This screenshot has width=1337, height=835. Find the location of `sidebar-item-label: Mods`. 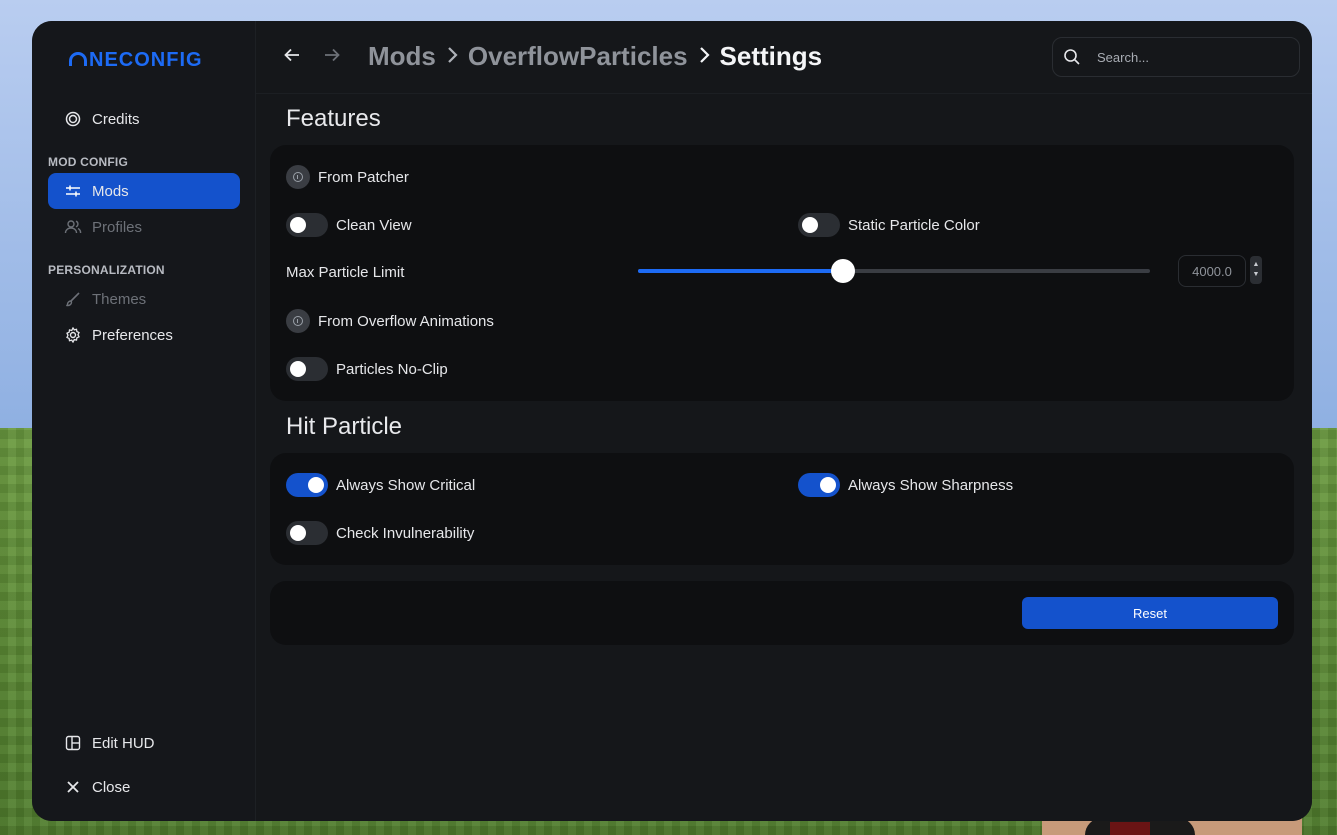

sidebar-item-label: Mods is located at coordinates (110, 191).